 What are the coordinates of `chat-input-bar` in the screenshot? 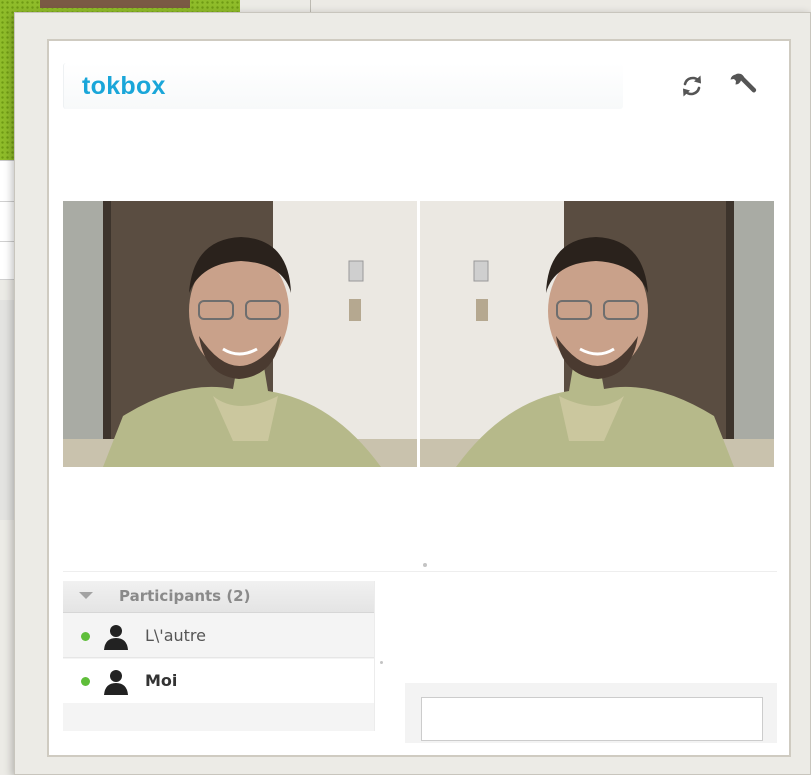 It's located at (591, 713).